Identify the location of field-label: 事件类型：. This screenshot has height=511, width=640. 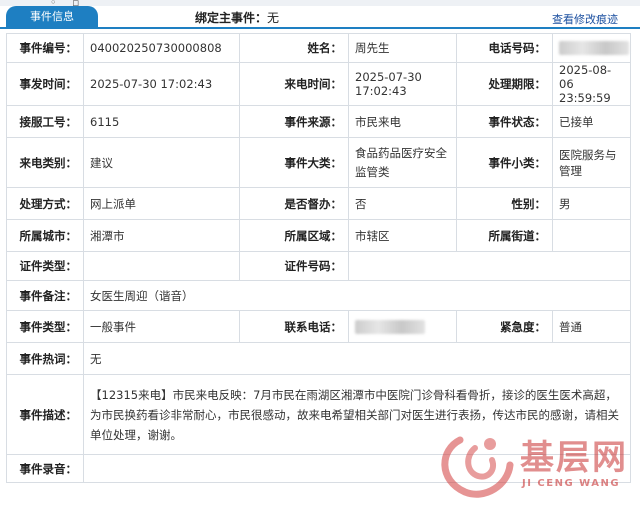
(45, 326).